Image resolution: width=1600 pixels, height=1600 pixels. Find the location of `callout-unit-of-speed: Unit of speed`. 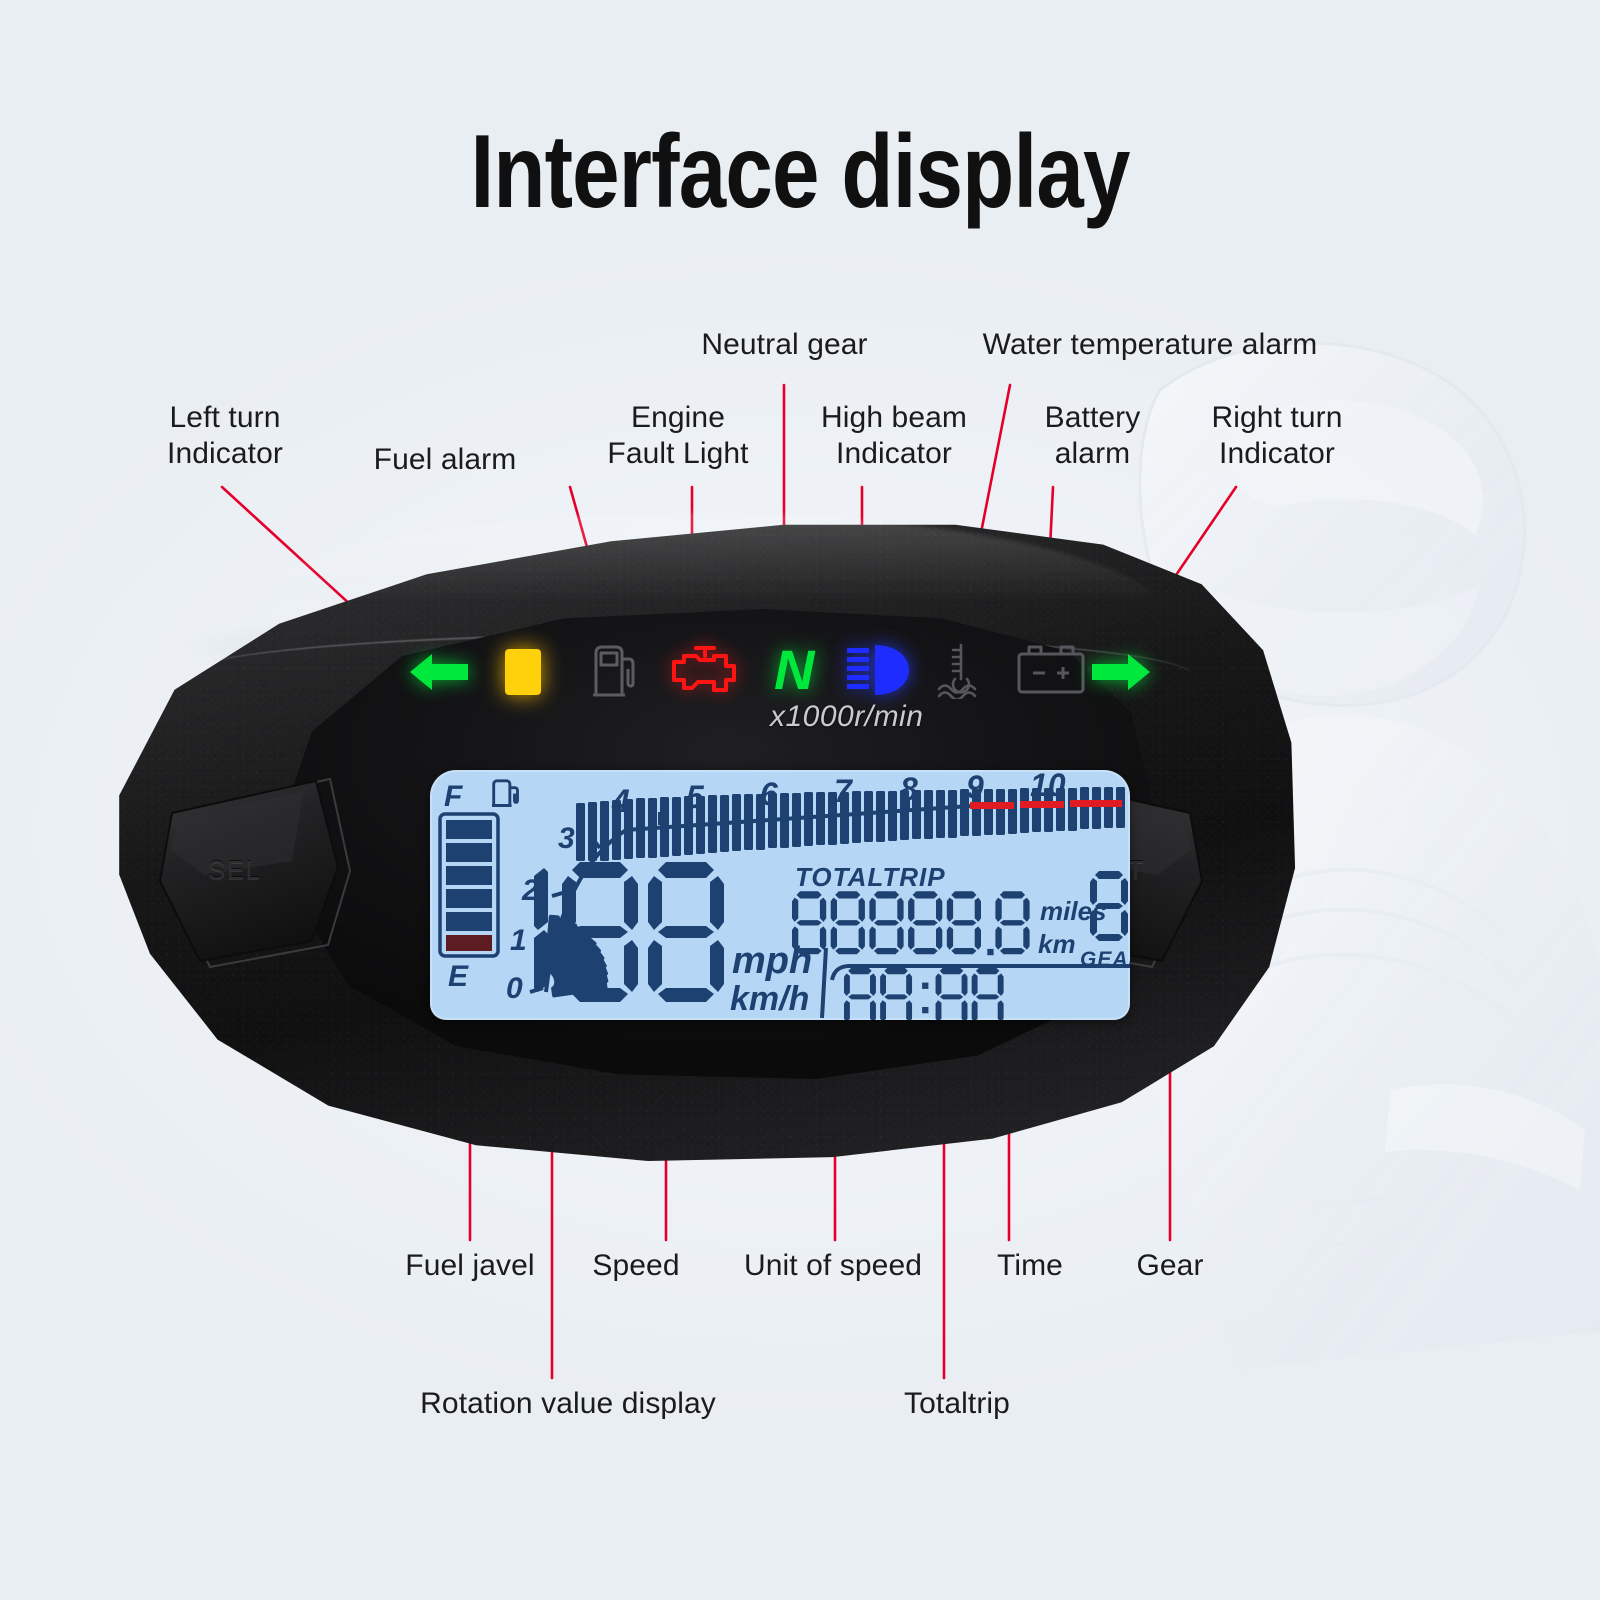

callout-unit-of-speed: Unit of speed is located at coordinates (833, 1265).